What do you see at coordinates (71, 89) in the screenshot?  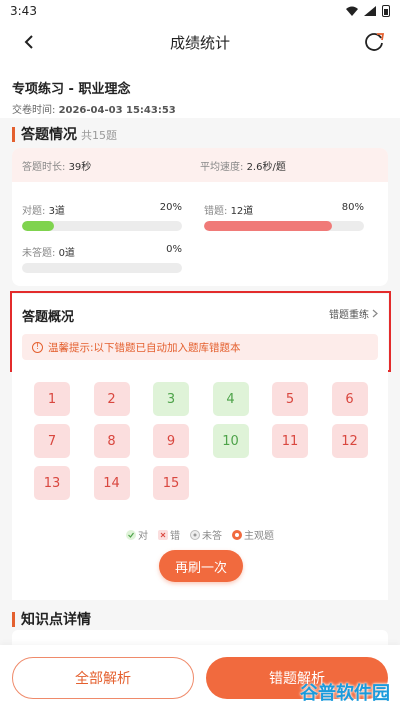 I see `practice-name: 专项练习 - 职业理念` at bounding box center [71, 89].